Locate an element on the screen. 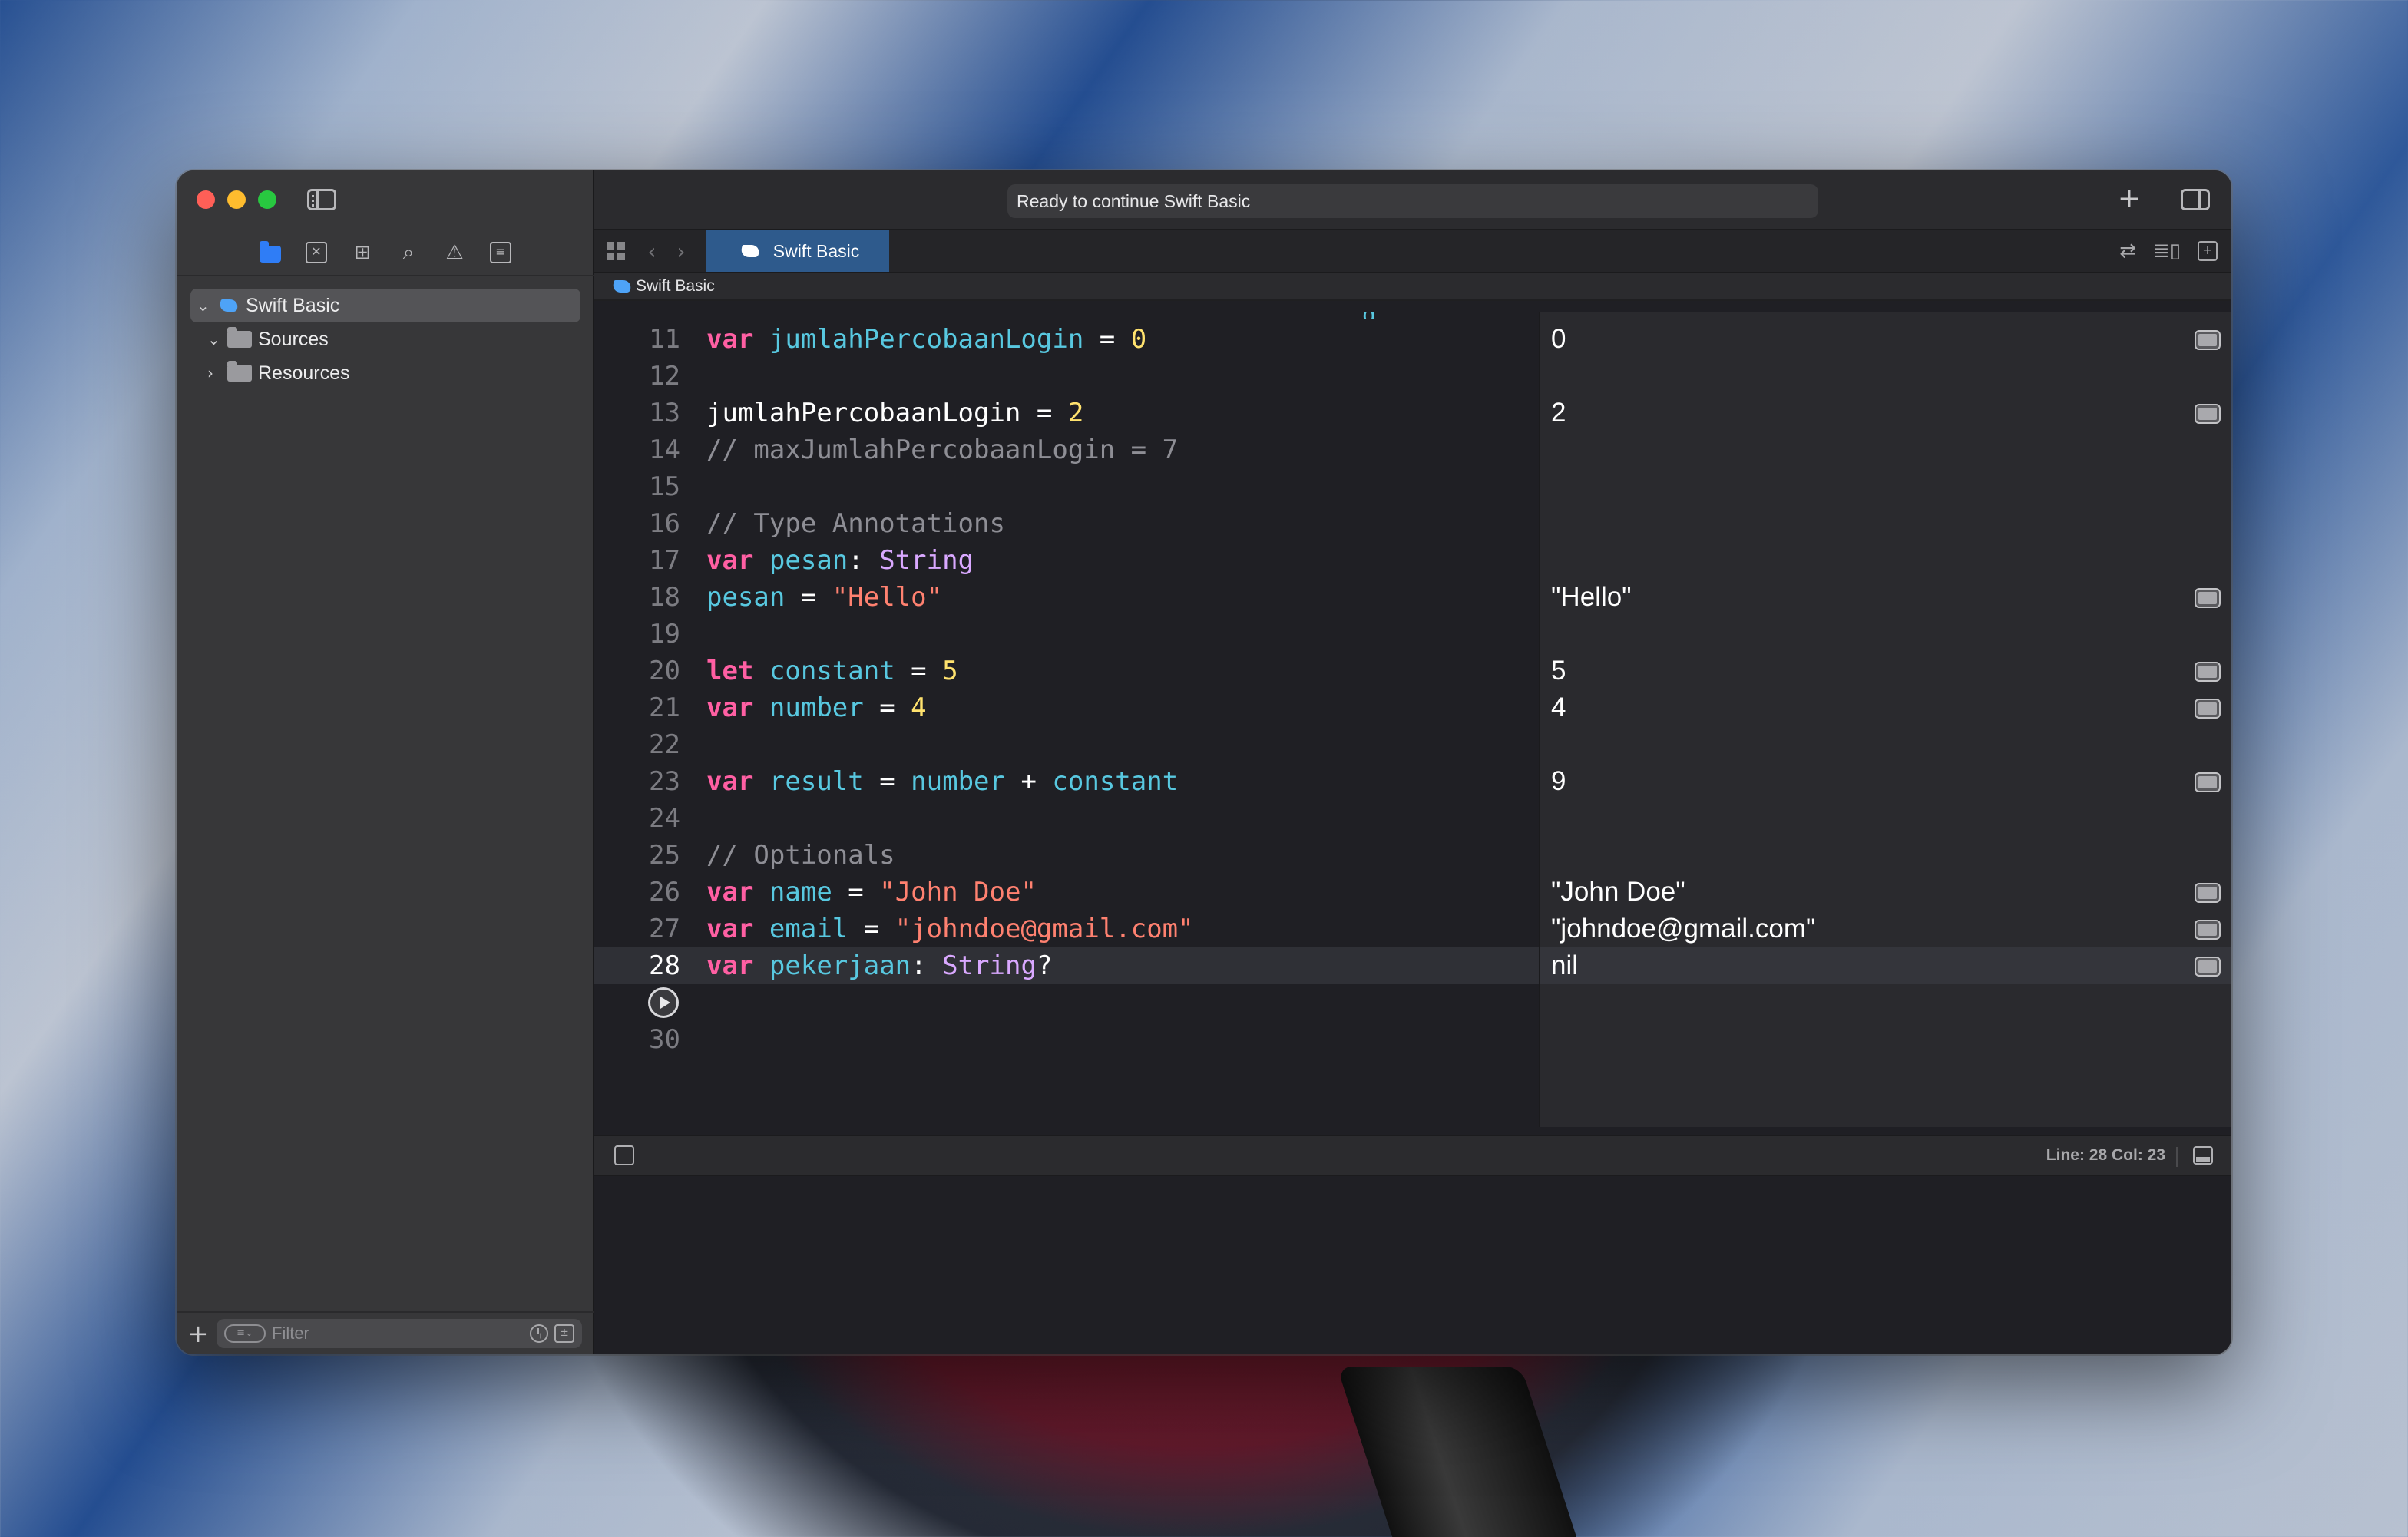 The width and height of the screenshot is (2408, 1537). filter-field: ≡⌄ ± is located at coordinates (400, 1333).